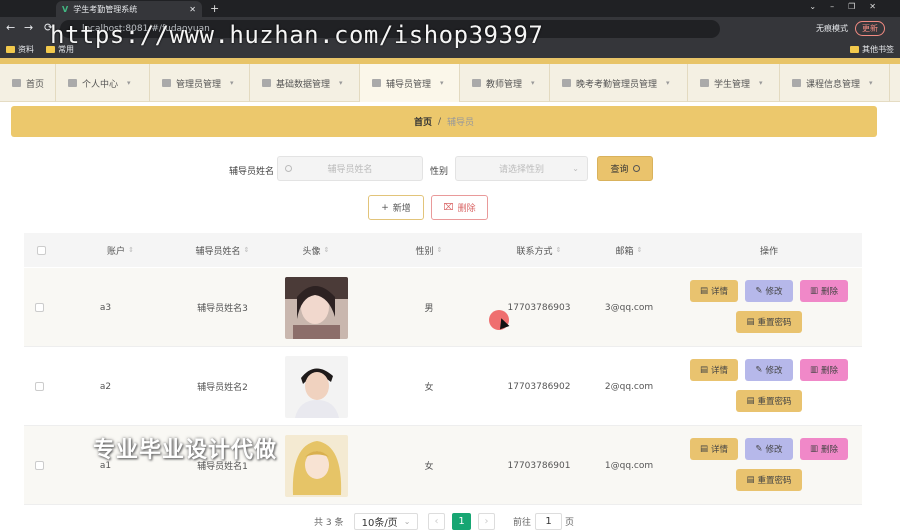 Image resolution: width=900 pixels, height=530 pixels. Describe the element at coordinates (450, 8) in the screenshot. I see `browser-tabbar: V 学生考勤管理系统 ✕ + ⌄–❐✕` at that location.